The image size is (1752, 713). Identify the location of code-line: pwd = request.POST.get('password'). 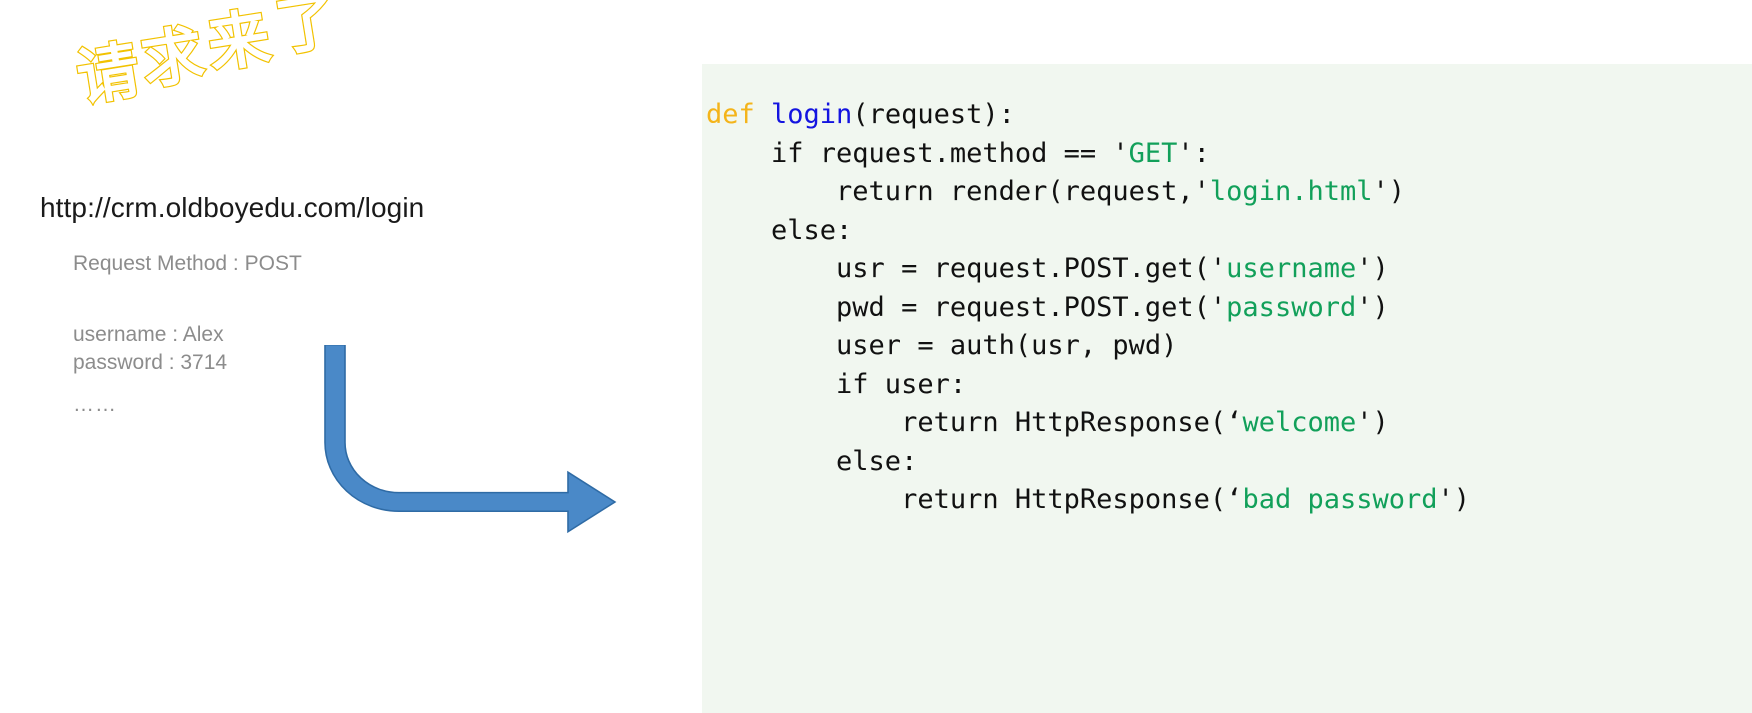
(1047, 307).